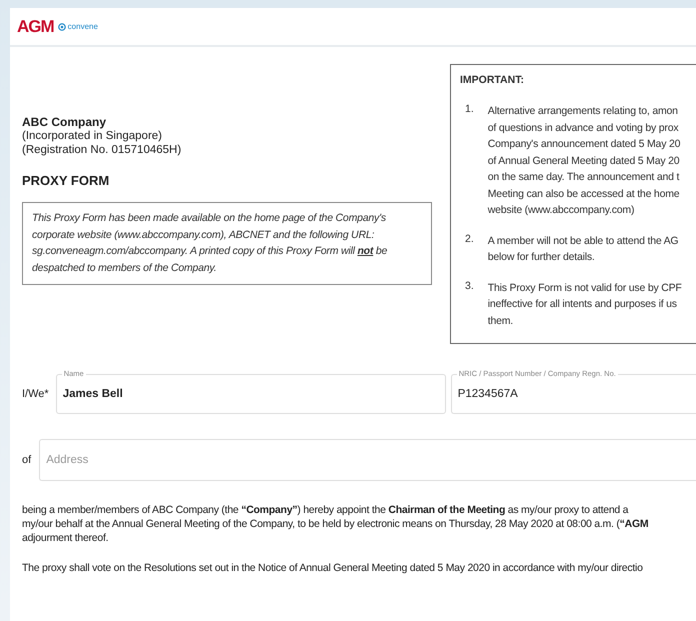  What do you see at coordinates (92, 136) in the screenshot?
I see `company-detail: (Incorporated in Singapore)` at bounding box center [92, 136].